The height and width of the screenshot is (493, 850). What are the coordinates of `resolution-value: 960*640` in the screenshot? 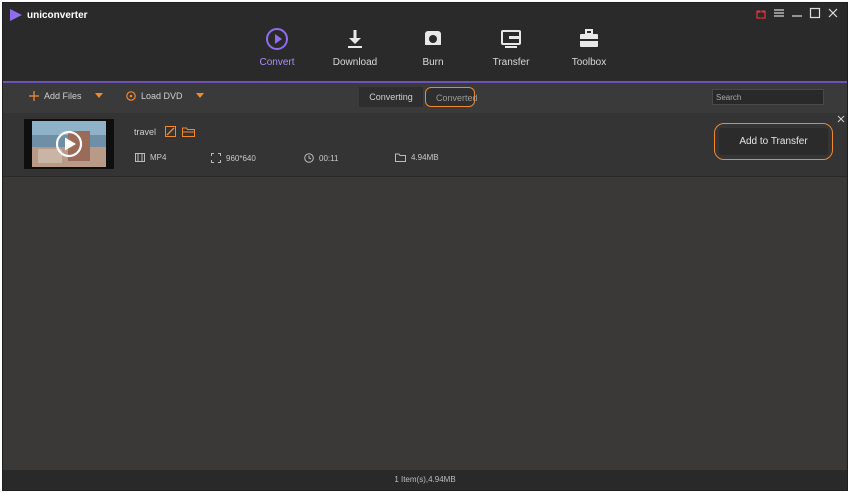 It's located at (241, 158).